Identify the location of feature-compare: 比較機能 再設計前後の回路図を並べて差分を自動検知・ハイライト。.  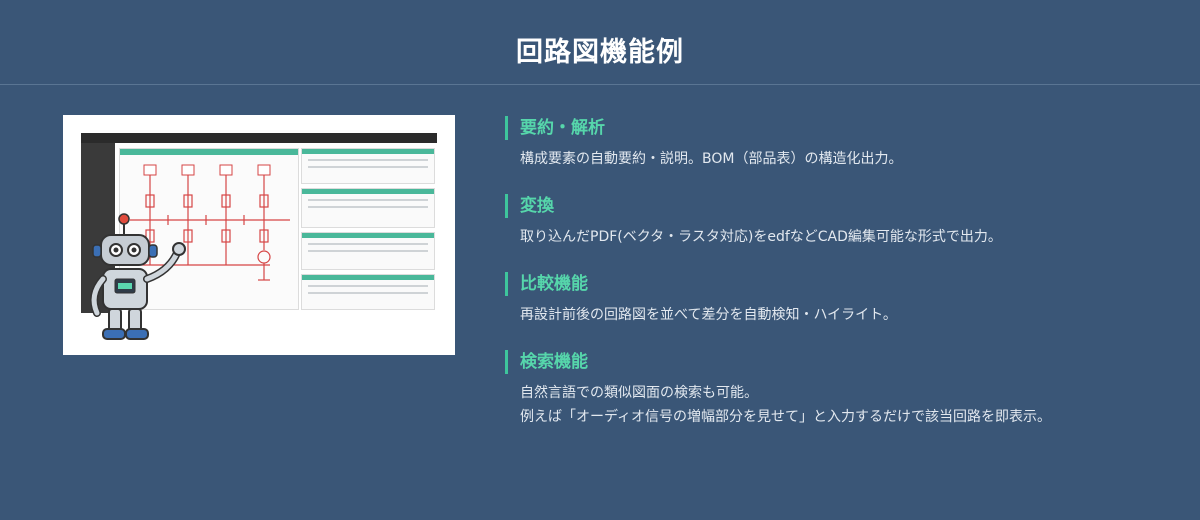
(845, 299).